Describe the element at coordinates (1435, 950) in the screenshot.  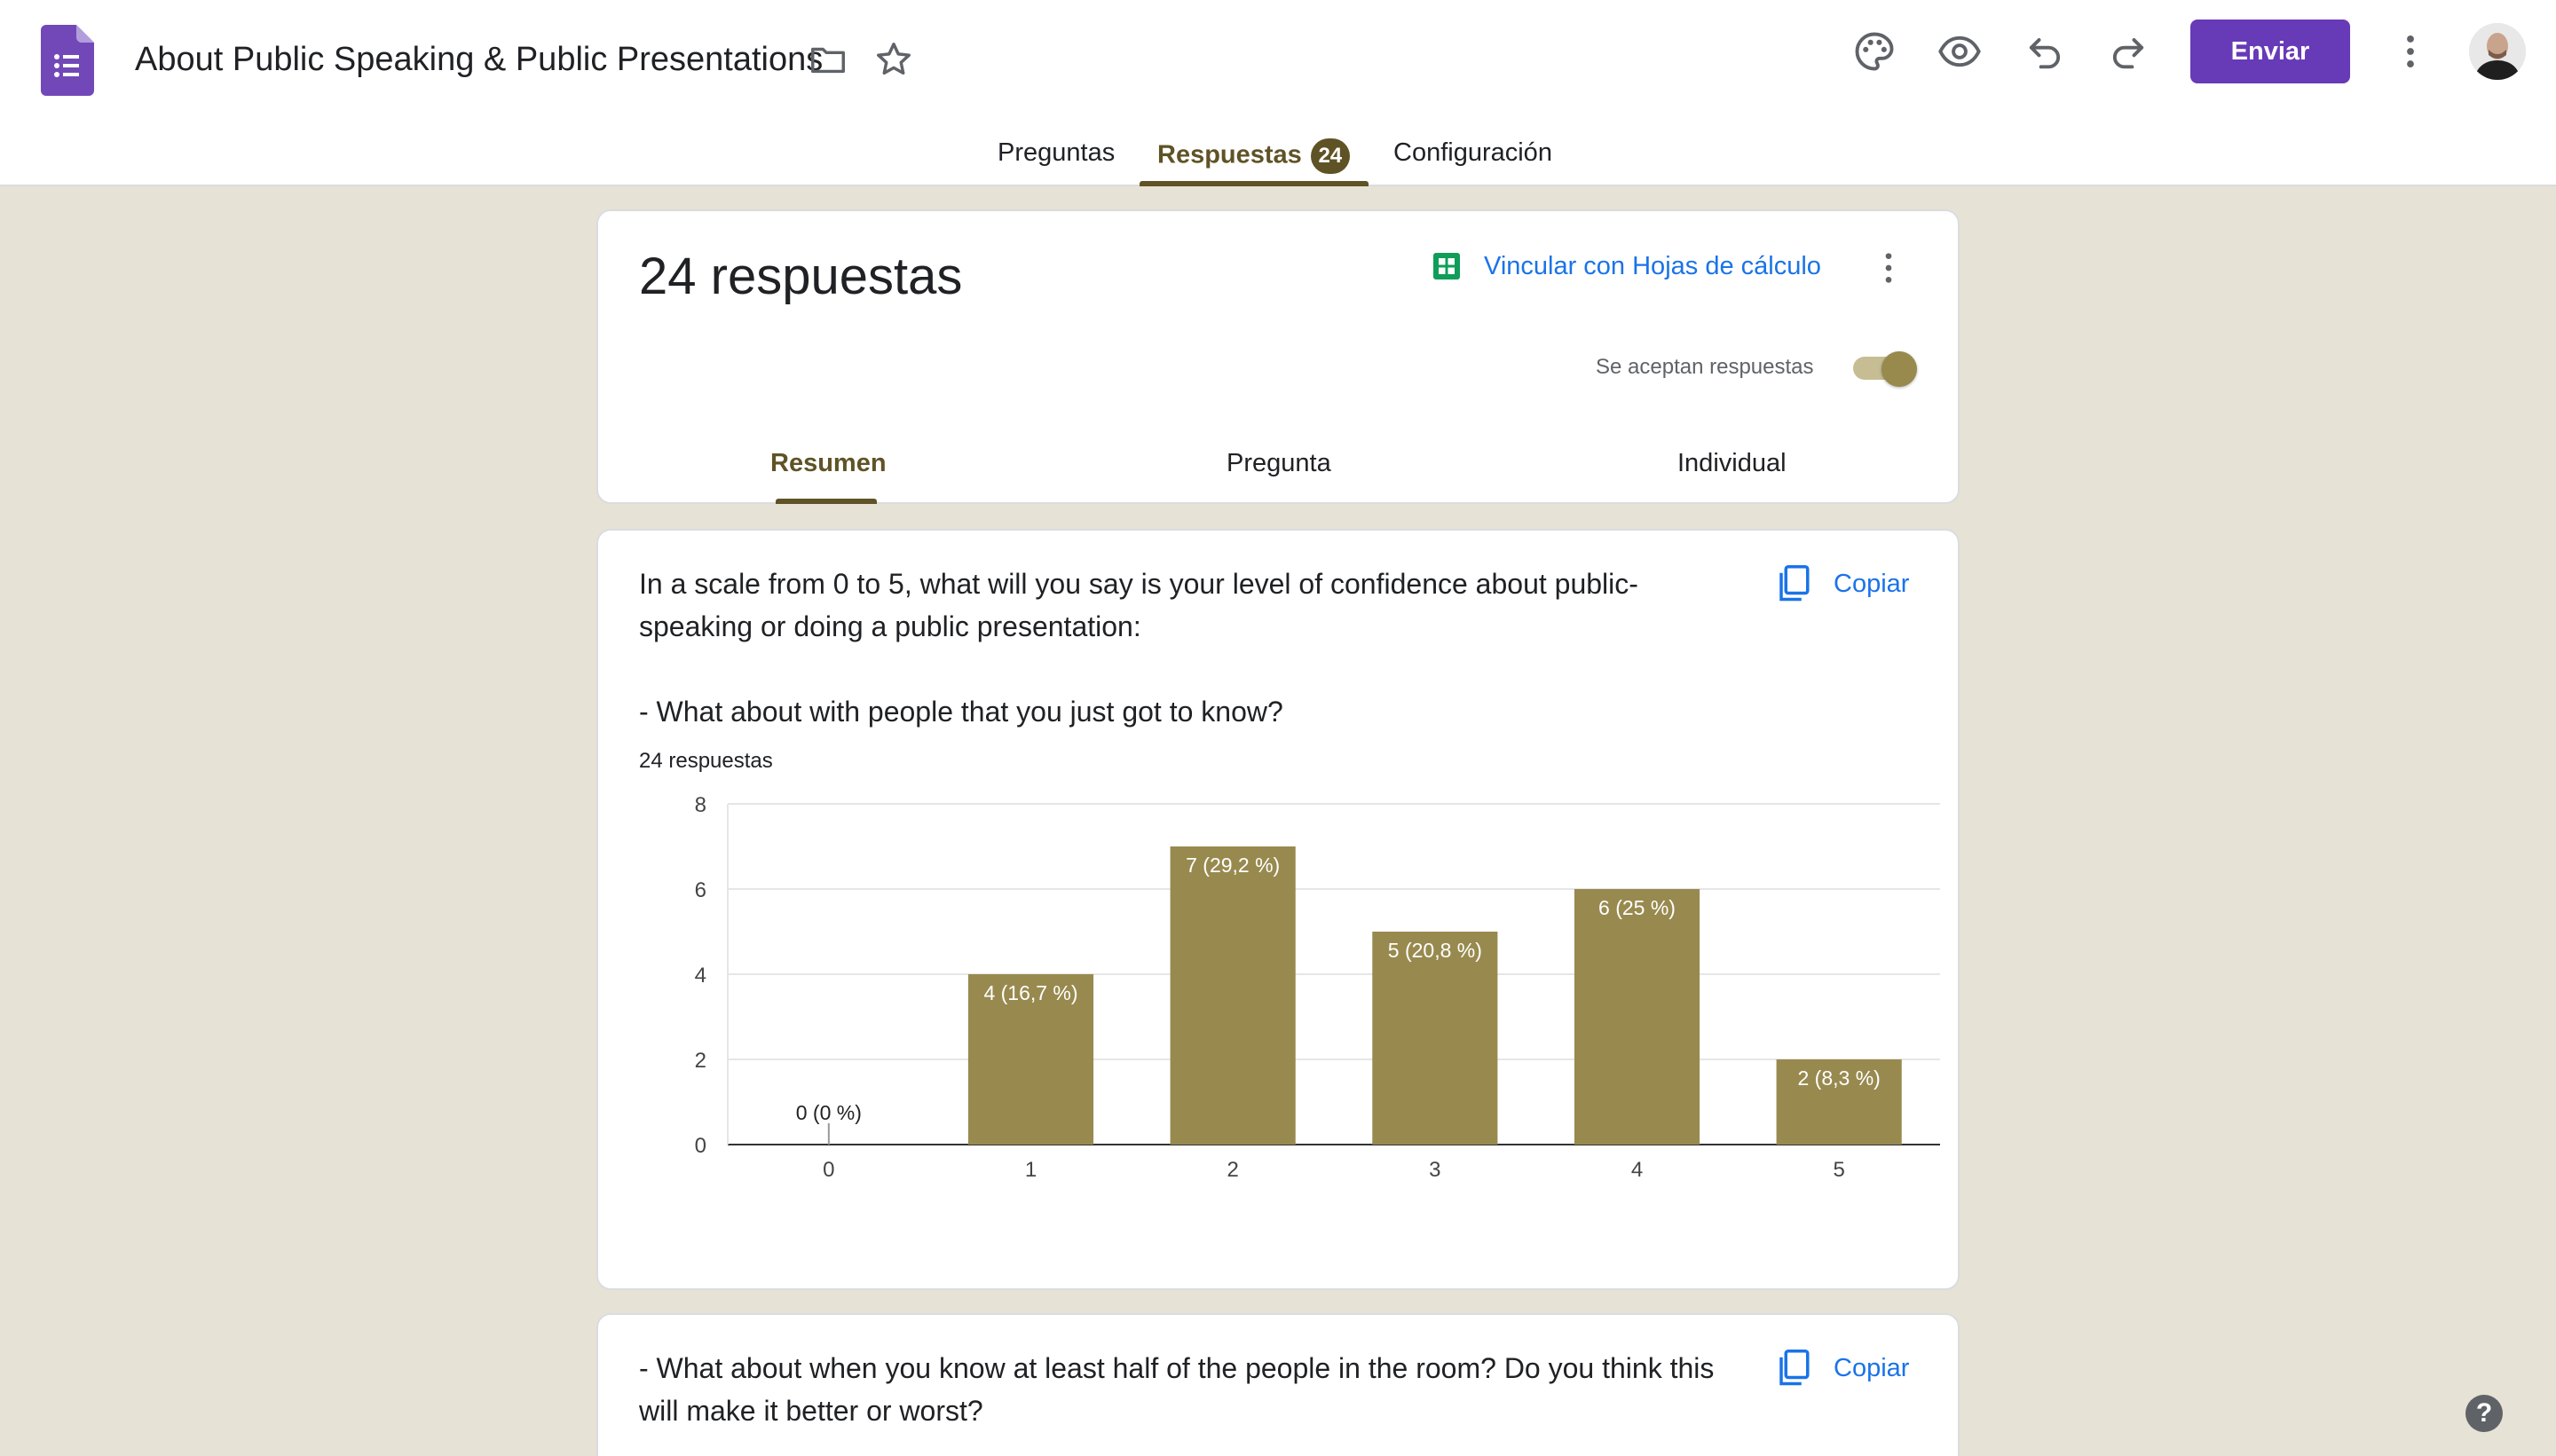
I see `data-label: 5 (20,8 %)` at that location.